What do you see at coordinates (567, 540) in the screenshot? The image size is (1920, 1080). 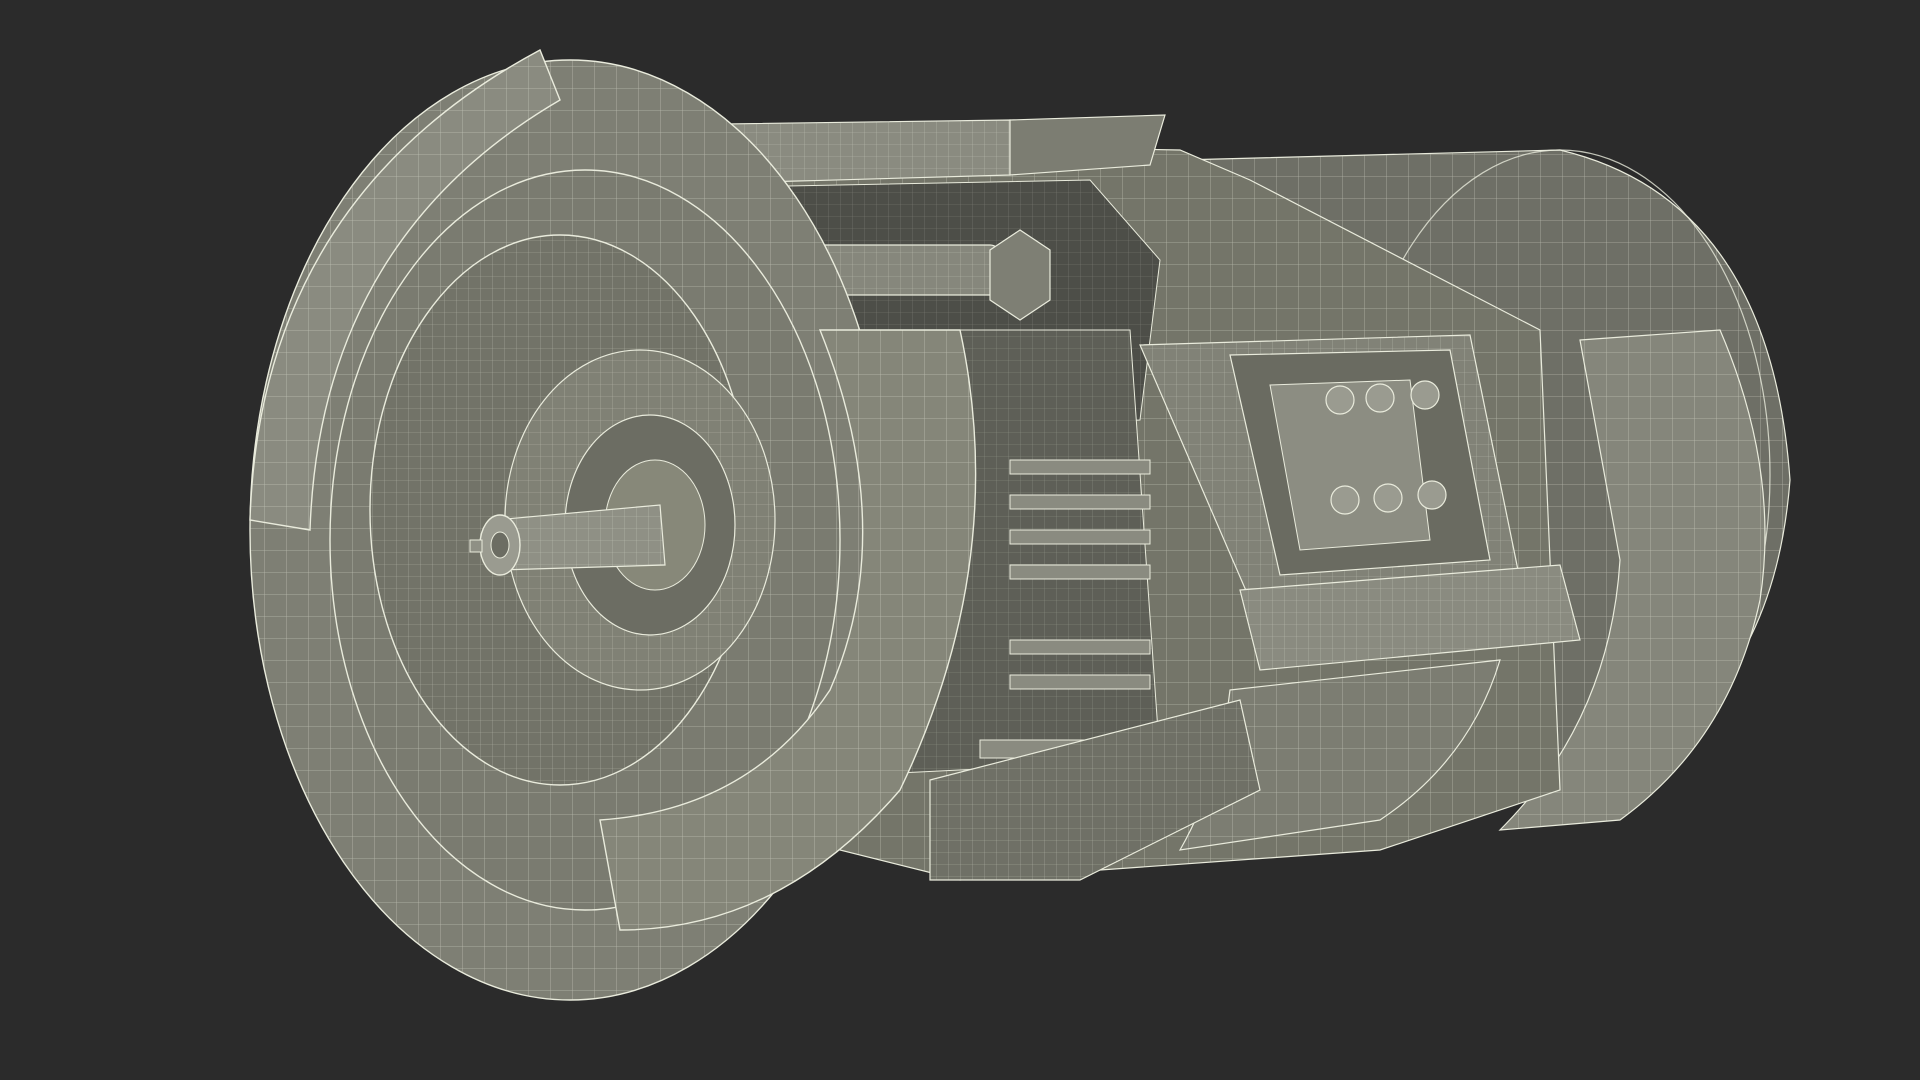 I see `motor-shaft` at bounding box center [567, 540].